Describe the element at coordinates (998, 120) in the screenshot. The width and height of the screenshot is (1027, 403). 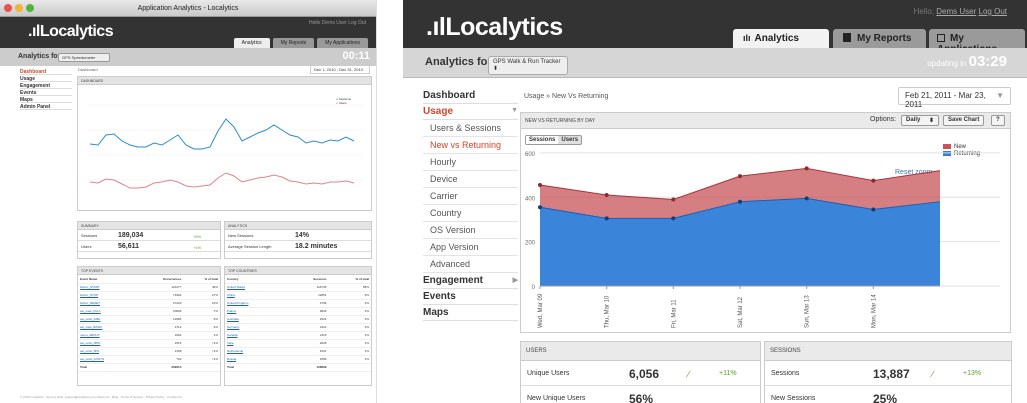
I see `help-button: ?` at that location.